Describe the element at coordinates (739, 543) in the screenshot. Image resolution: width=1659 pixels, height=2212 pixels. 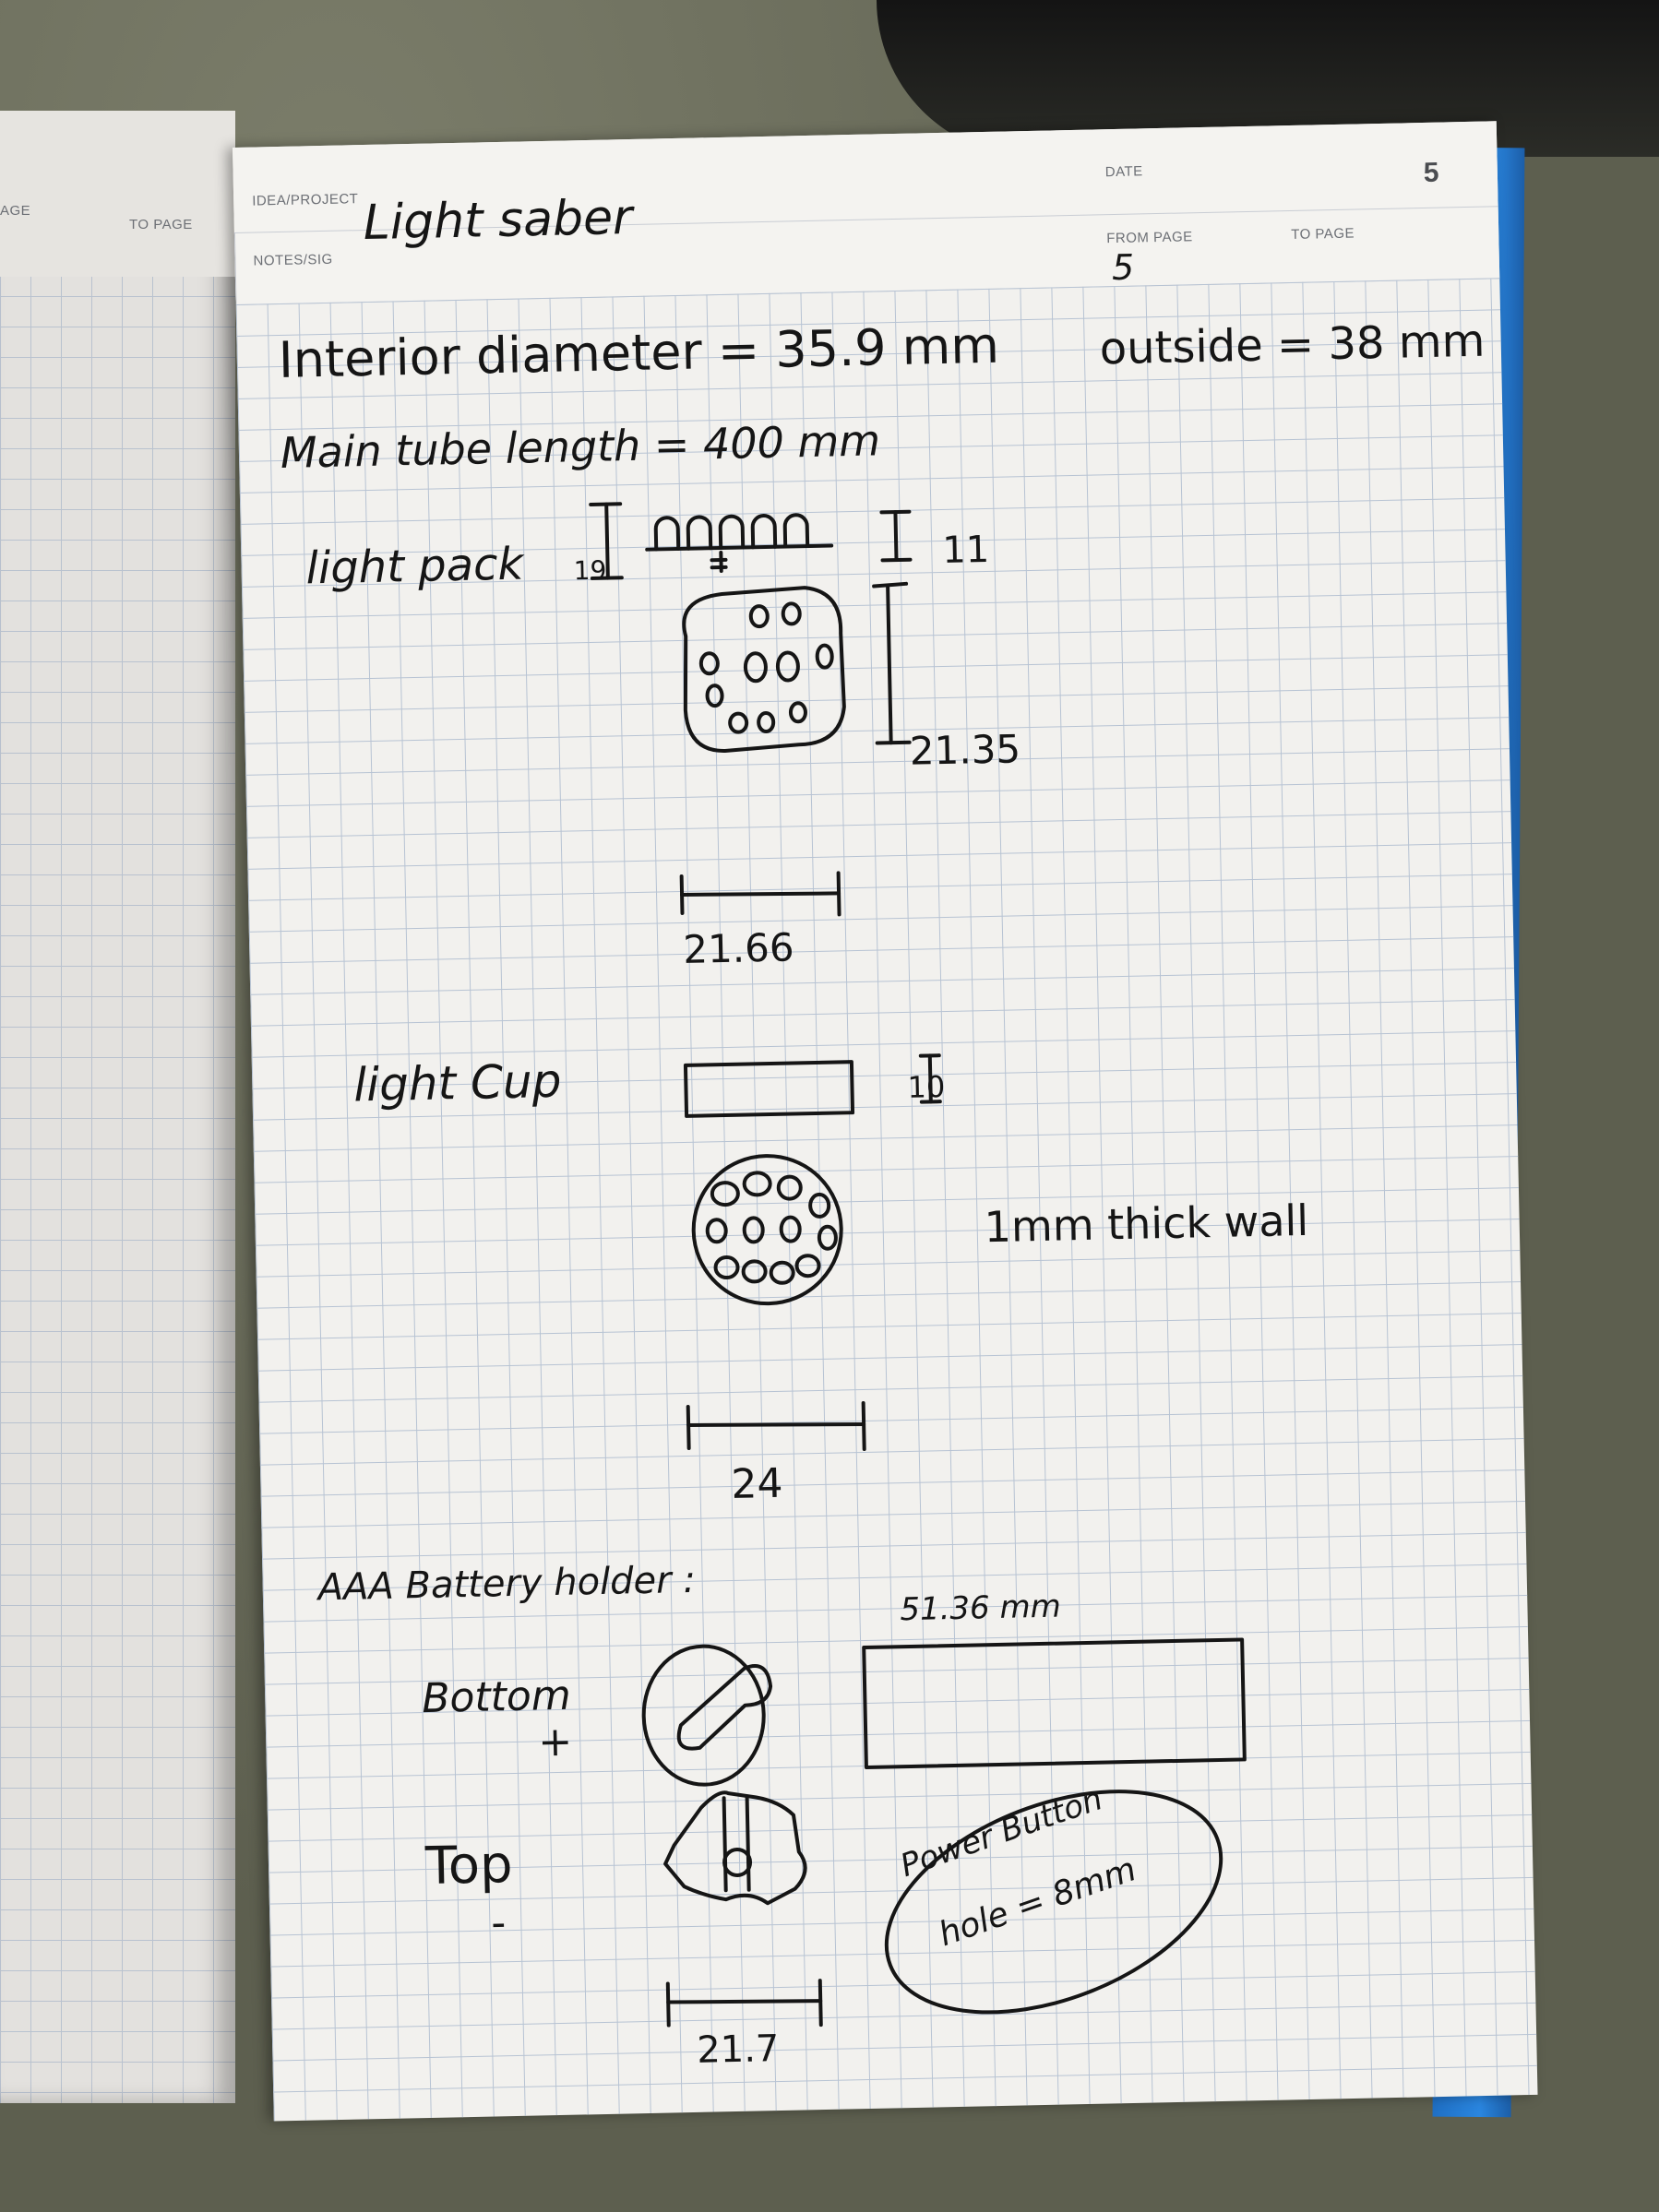
I see `light-pack-side-profile` at that location.